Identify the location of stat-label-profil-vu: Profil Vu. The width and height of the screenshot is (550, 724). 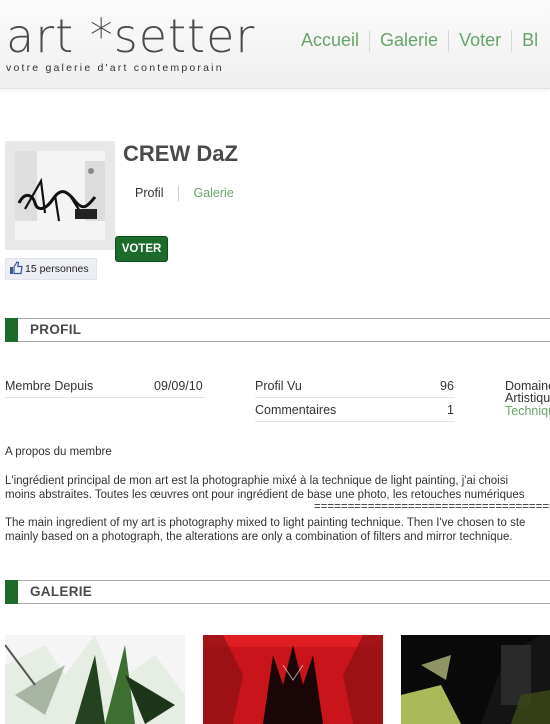
(278, 386).